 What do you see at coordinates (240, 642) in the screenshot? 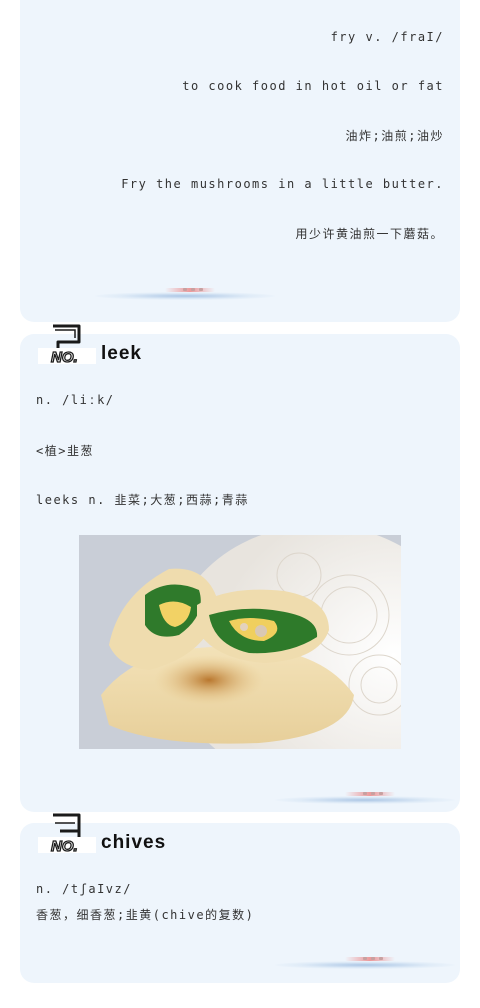
I see `dumpling-photo` at bounding box center [240, 642].